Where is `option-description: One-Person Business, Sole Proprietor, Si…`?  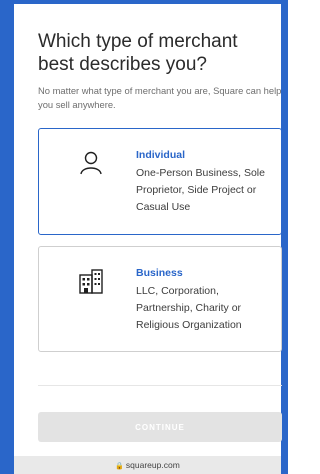
option-description: One-Person Business, Sole Proprietor, Si… is located at coordinates (200, 190).